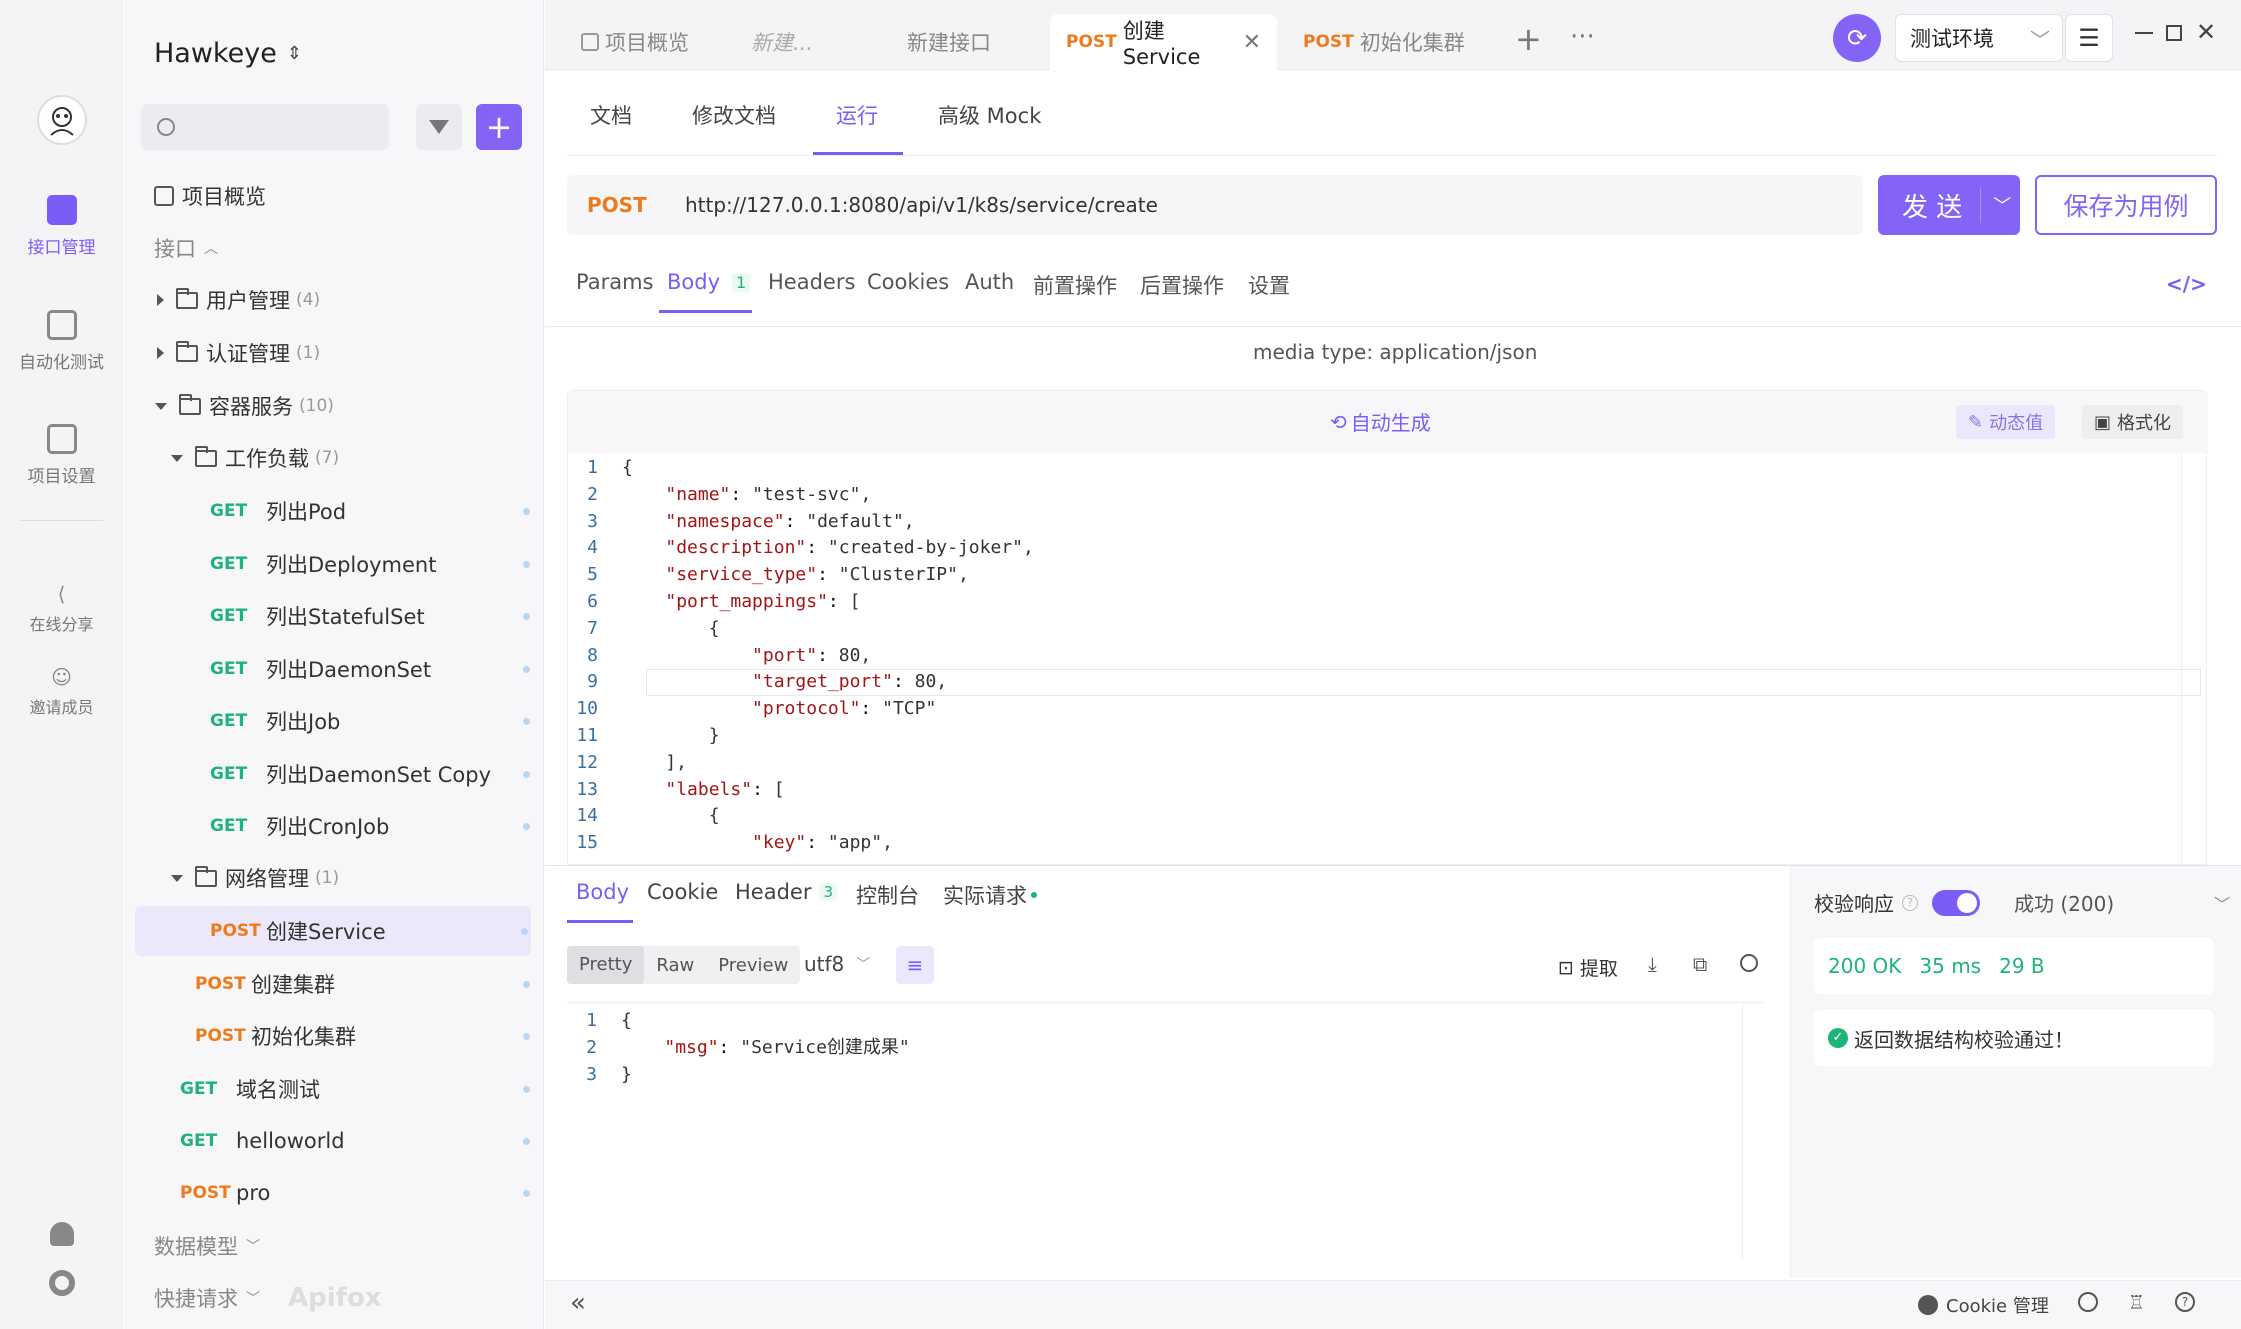  Describe the element at coordinates (719, 655) in the screenshot. I see `code-line: 8 "port": 80,` at that location.